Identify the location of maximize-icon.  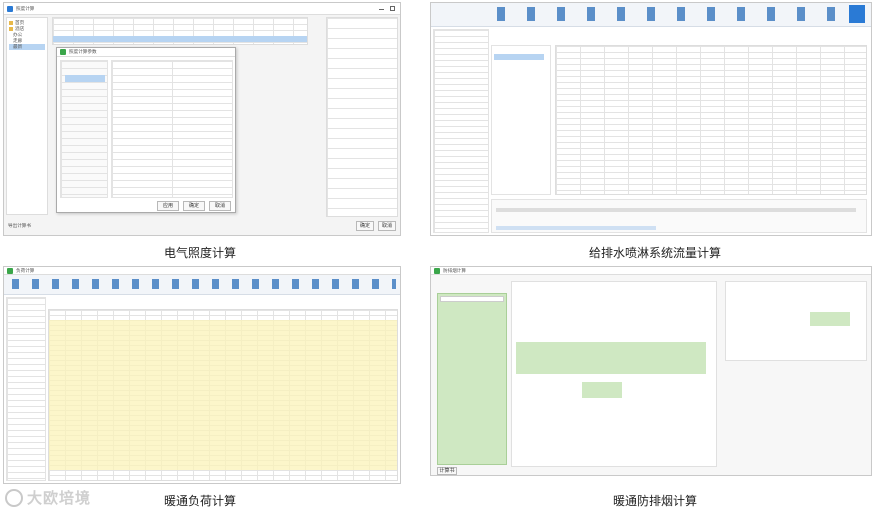
(392, 8).